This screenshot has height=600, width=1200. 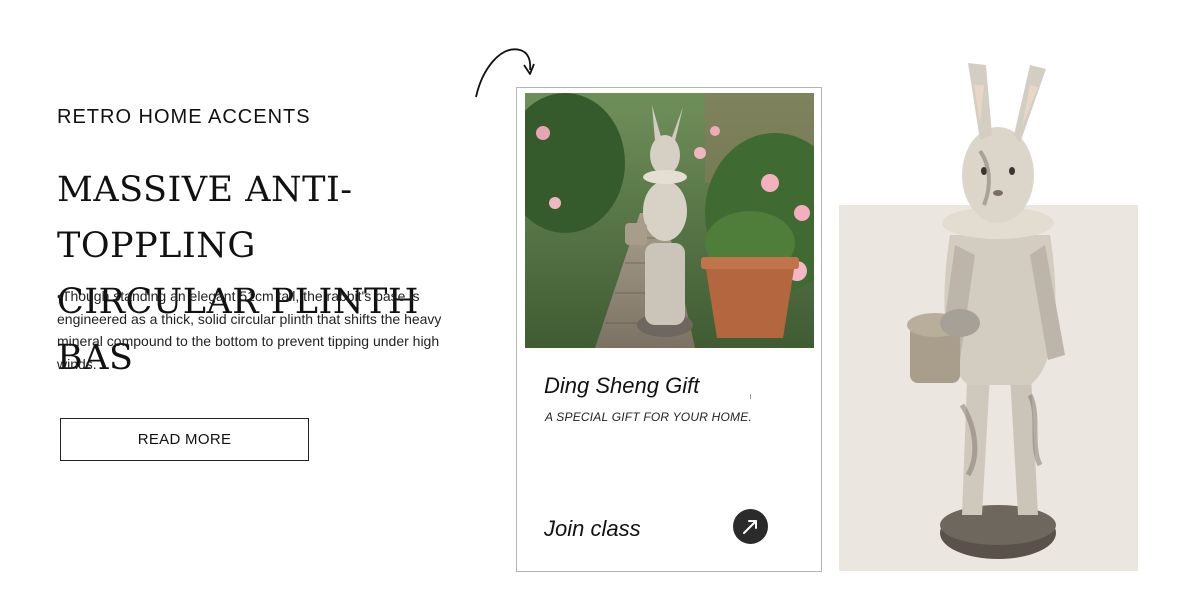 I want to click on garden-rabbit-photo, so click(x=669, y=220).